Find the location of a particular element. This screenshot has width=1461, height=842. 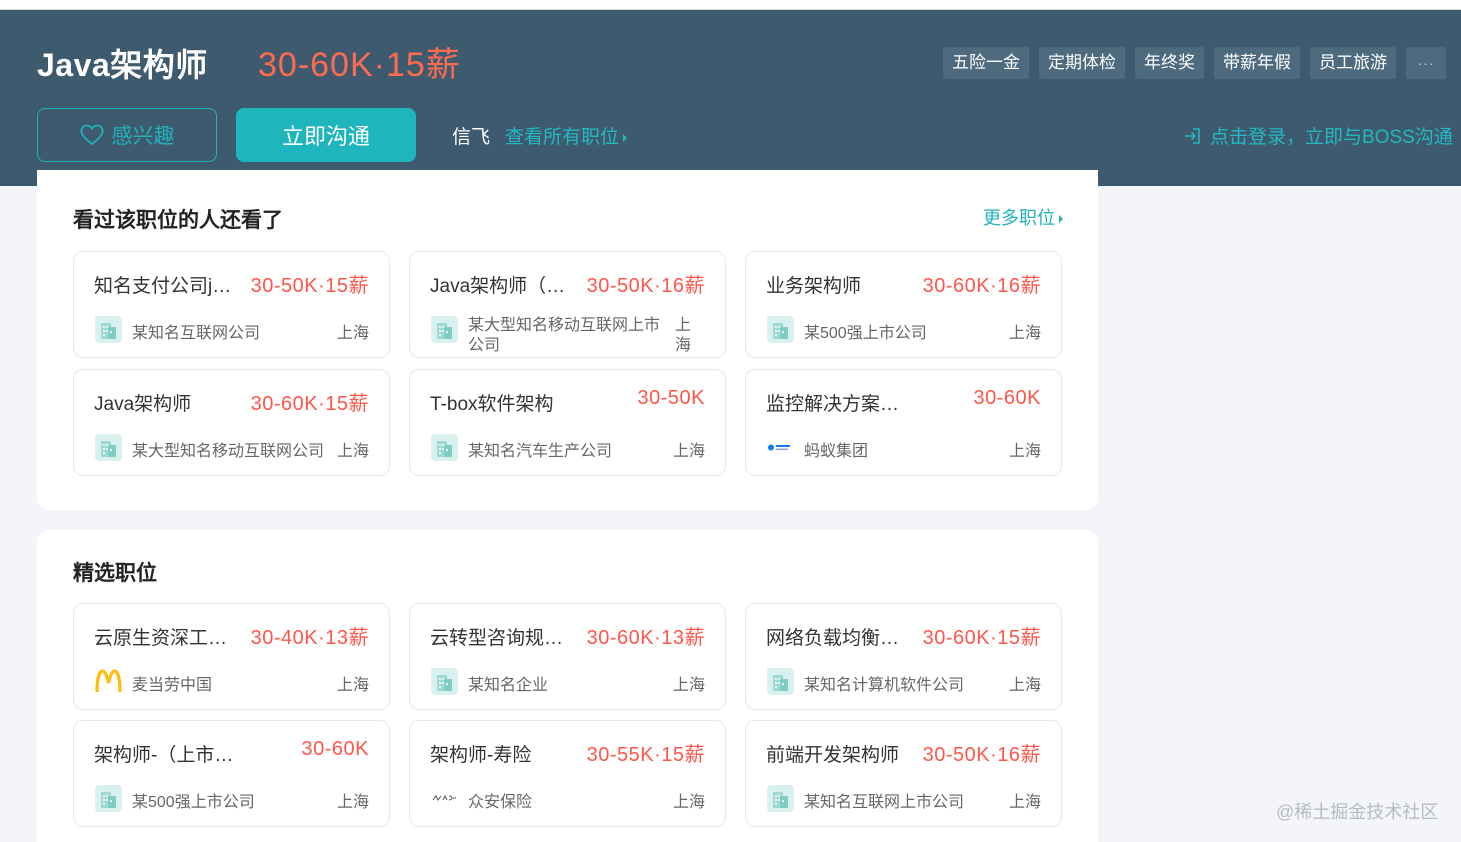

benefit-tag: 定期体检 is located at coordinates (1082, 63).